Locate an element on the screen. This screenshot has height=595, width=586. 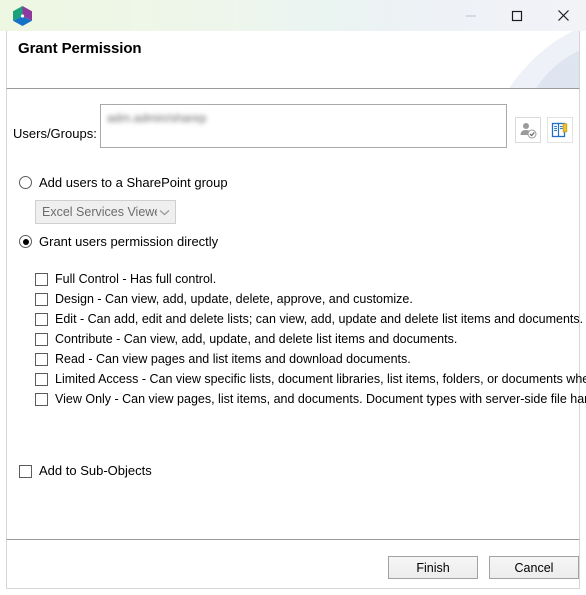
add-to-sub-objects-row: Add to Sub-Objects is located at coordinates (85, 470).